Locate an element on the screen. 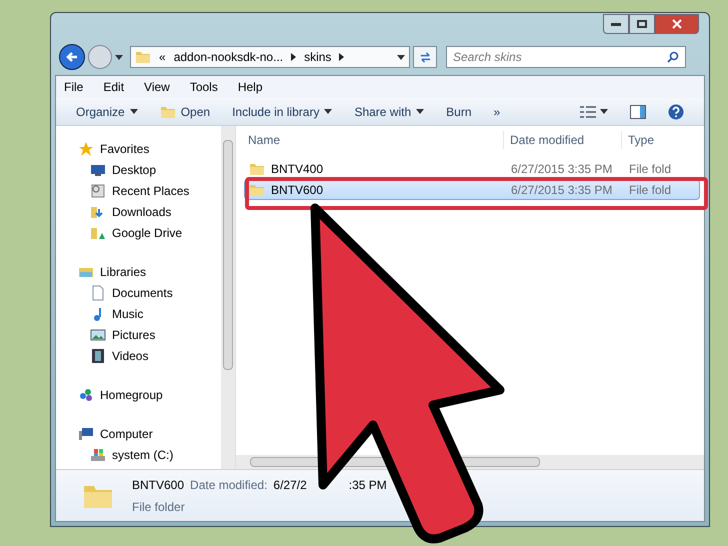  search-icon is located at coordinates (673, 57).